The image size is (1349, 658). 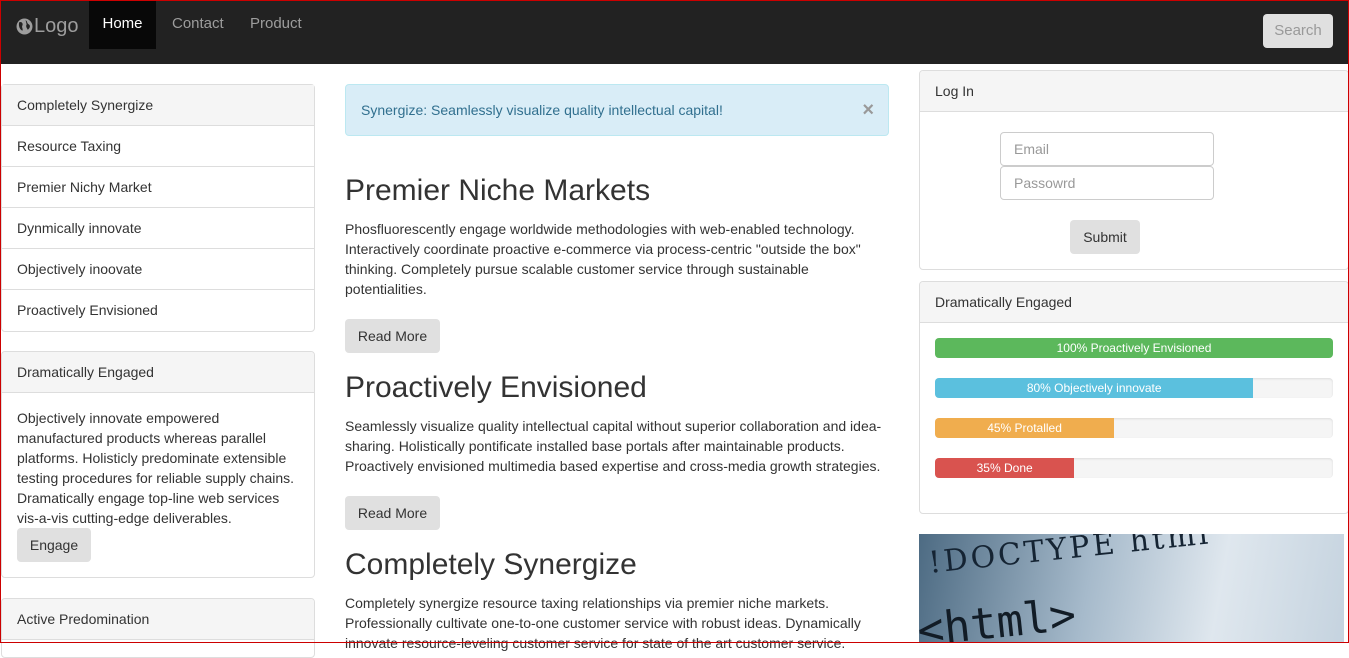 What do you see at coordinates (122, 25) in the screenshot?
I see `nav-home: Home` at bounding box center [122, 25].